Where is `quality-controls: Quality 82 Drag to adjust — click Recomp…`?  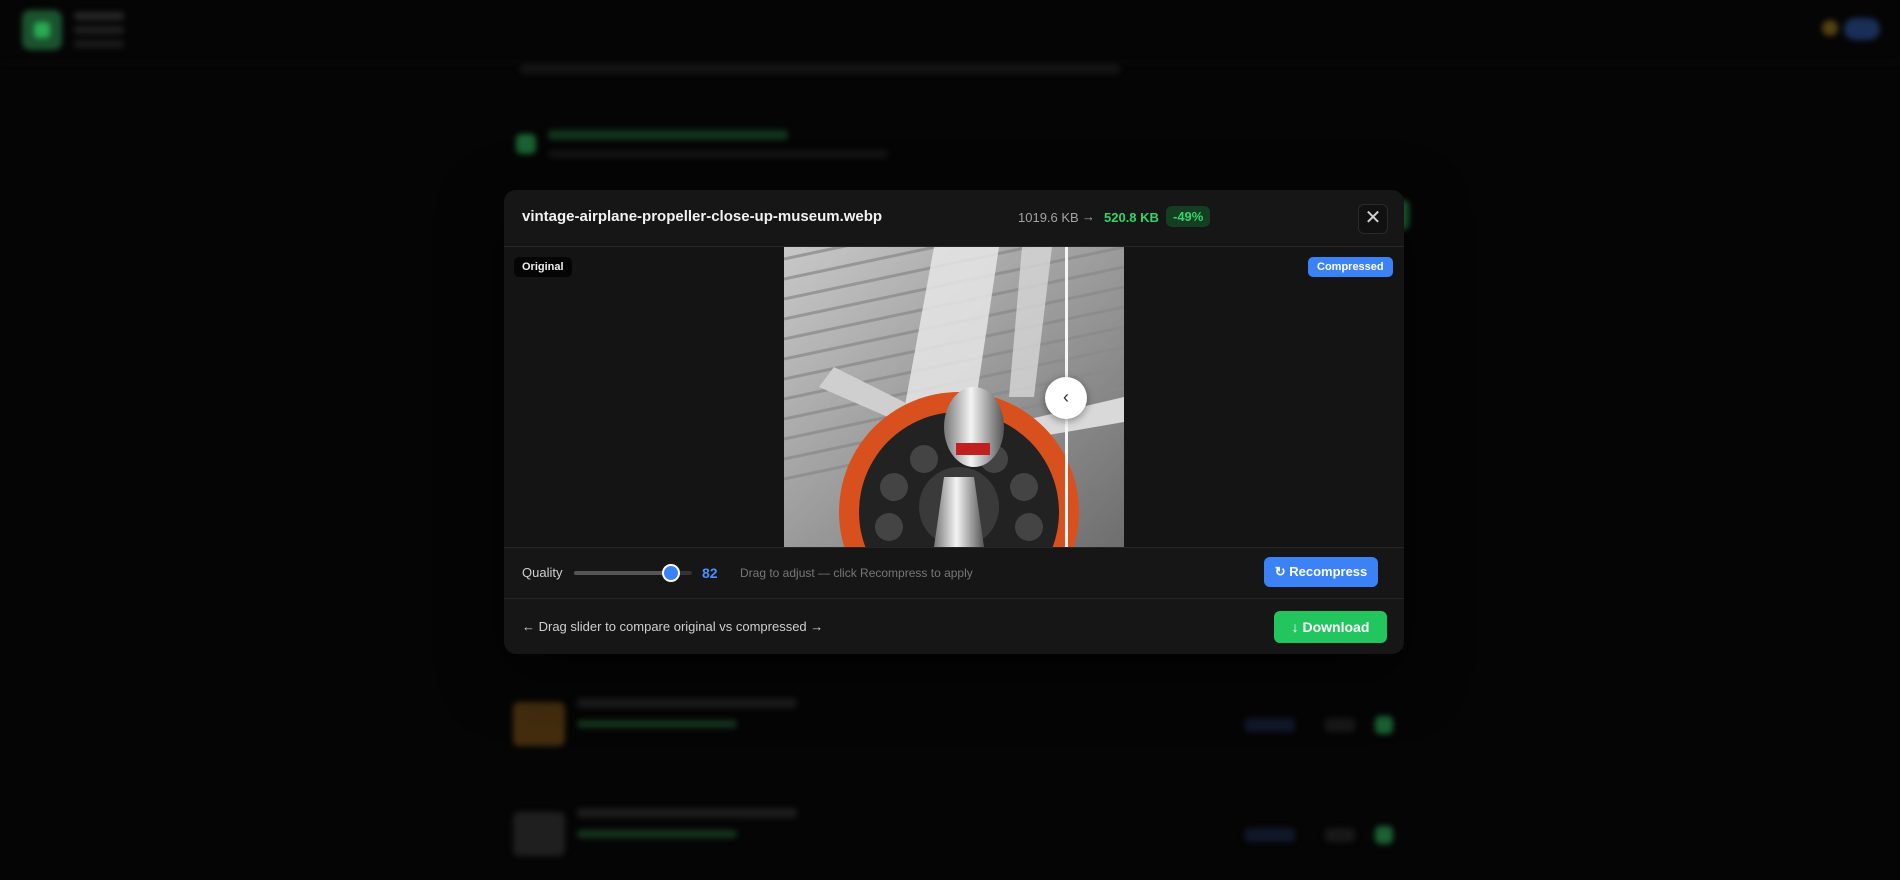 quality-controls: Quality 82 Drag to adjust — click Recomp… is located at coordinates (954, 573).